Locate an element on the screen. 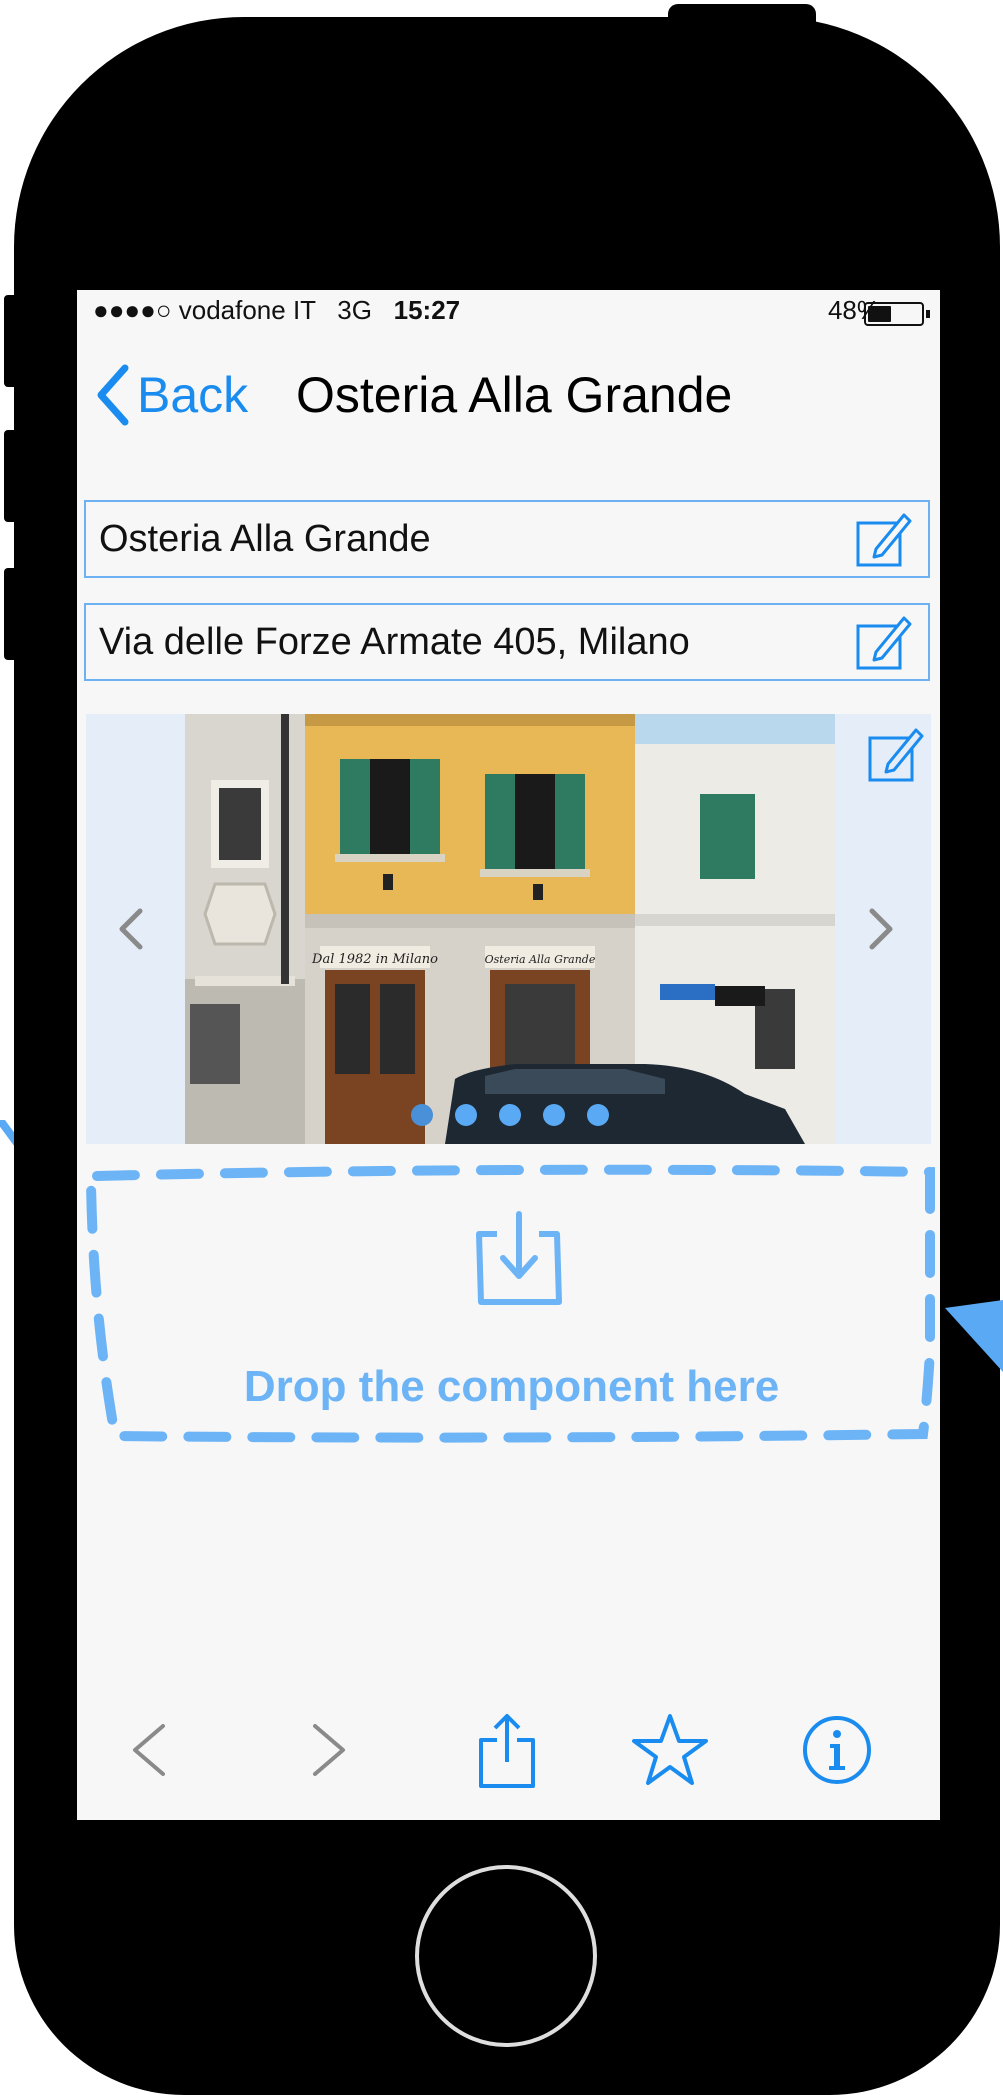 The width and height of the screenshot is (1003, 2095). photo-sign-left: Dal 1982 in Milano is located at coordinates (374, 959).